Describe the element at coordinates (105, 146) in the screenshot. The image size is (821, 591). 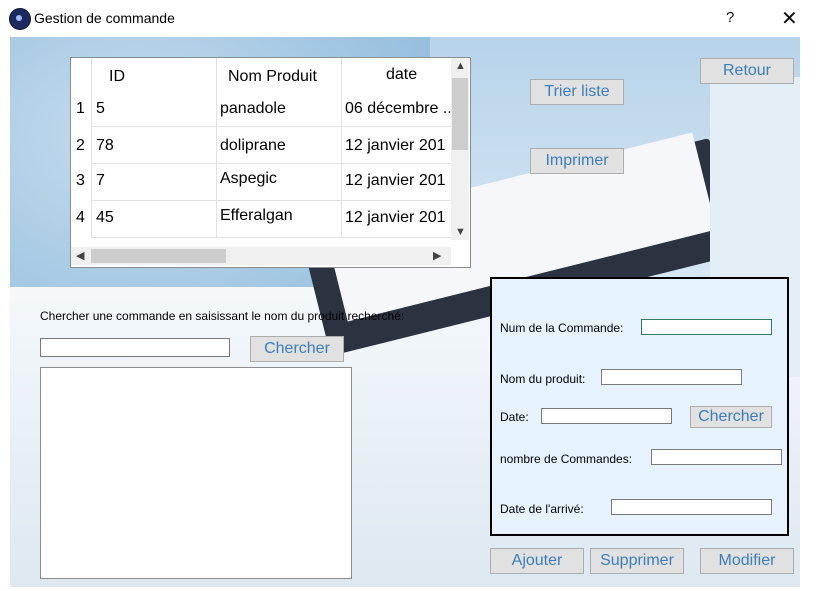
I see `cell-id: 78` at that location.